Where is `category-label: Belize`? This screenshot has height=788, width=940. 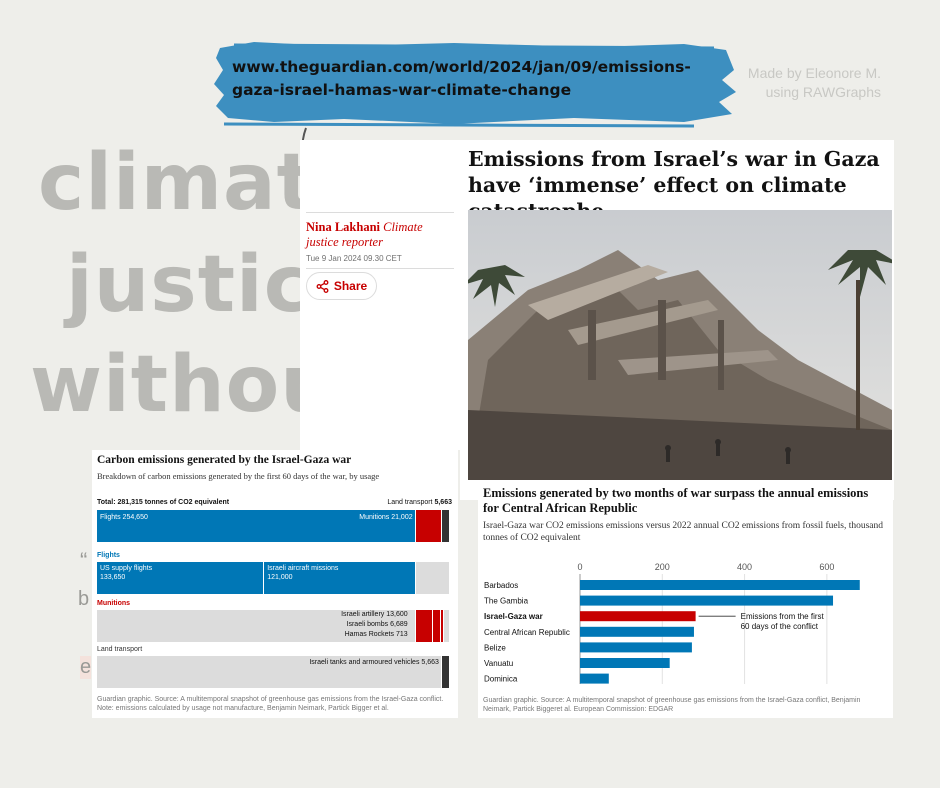 category-label: Belize is located at coordinates (495, 647).